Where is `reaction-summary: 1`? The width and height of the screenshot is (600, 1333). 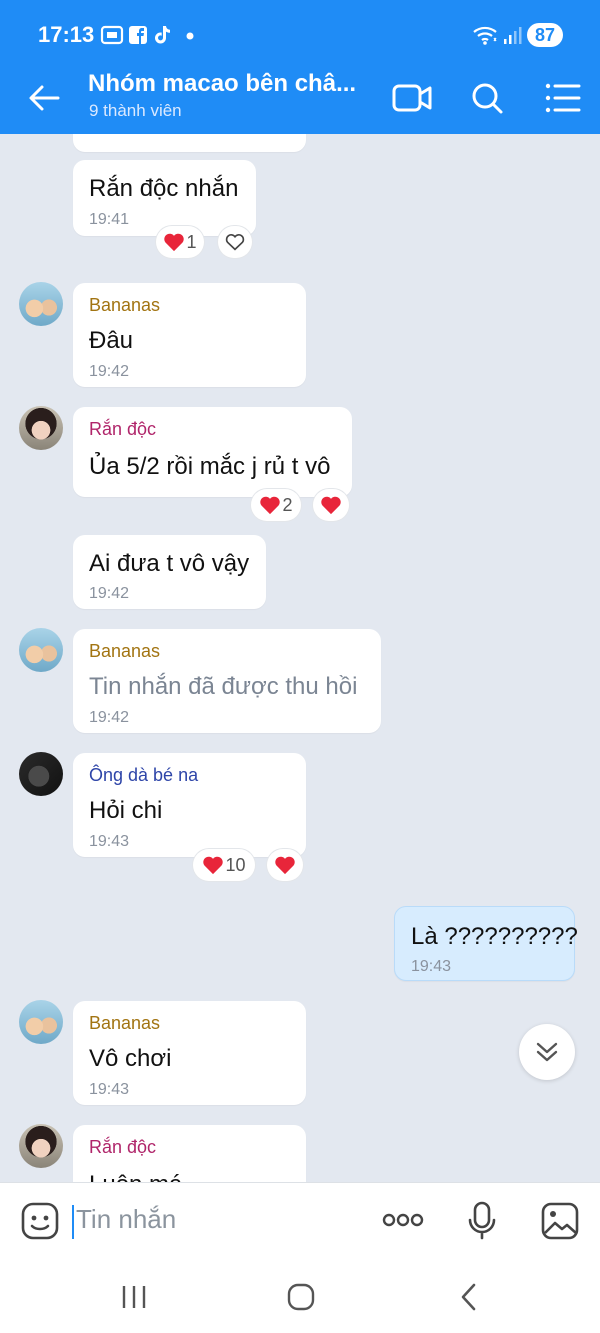
reaction-summary: 1 is located at coordinates (180, 242).